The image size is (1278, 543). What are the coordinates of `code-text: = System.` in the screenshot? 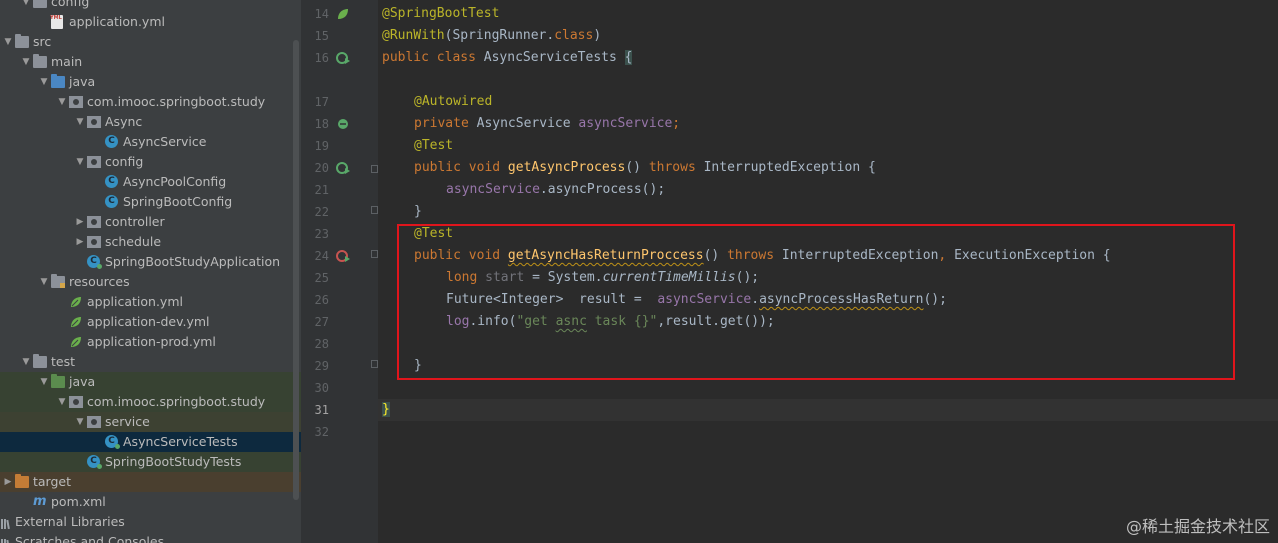 It's located at (563, 277).